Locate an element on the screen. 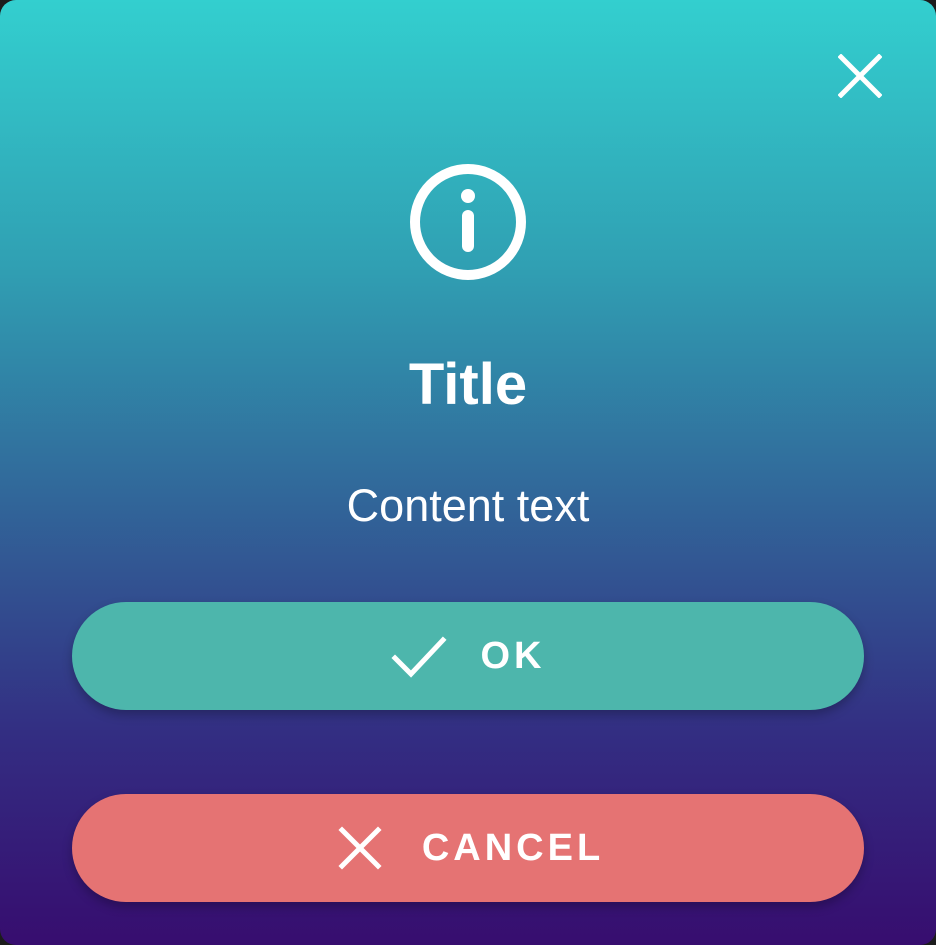 Image resolution: width=936 pixels, height=945 pixels. ok-button-label: OK is located at coordinates (513, 655).